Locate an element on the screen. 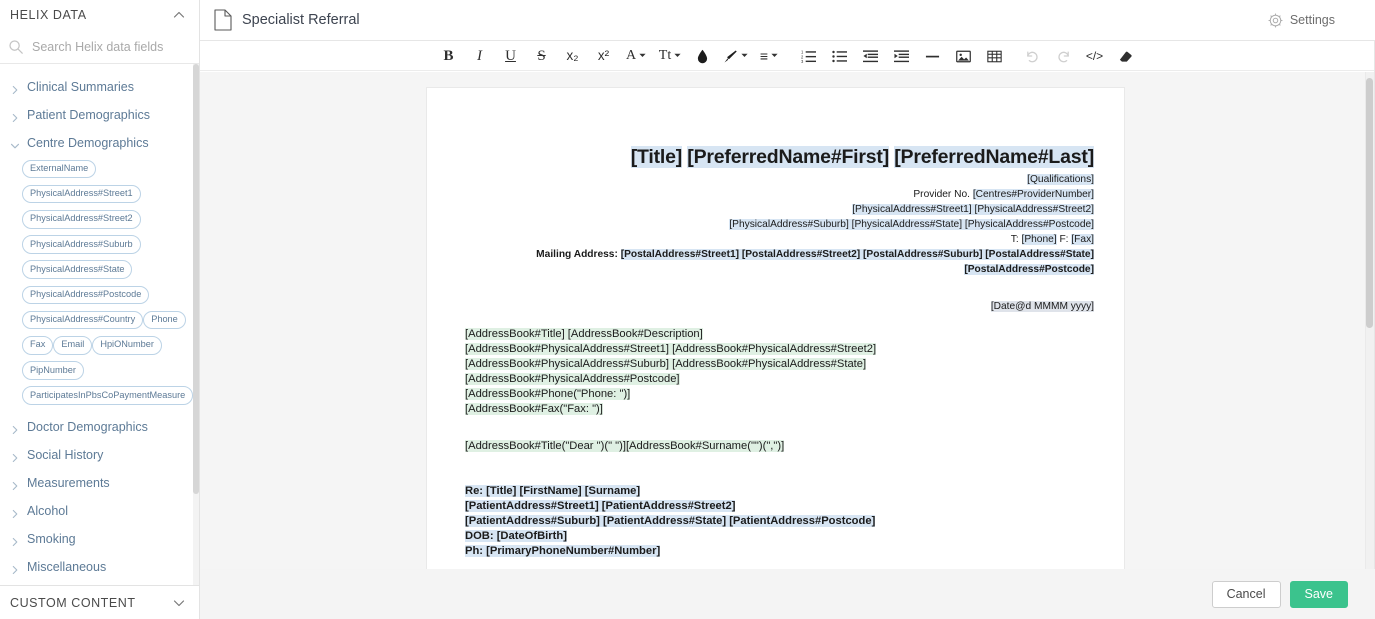 Image resolution: width=1375 pixels, height=619 pixels. undo-button is located at coordinates (1032, 56).